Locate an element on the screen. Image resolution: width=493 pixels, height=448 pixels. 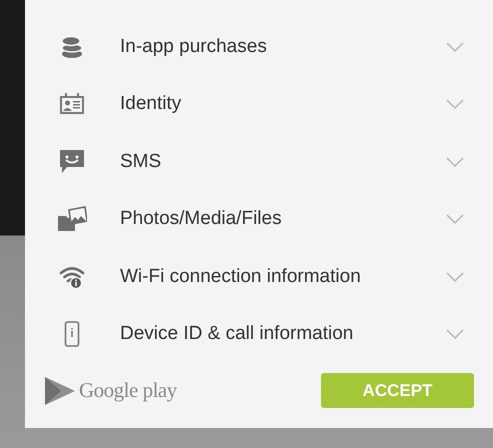
permission-label: Wi-Fi connection information is located at coordinates (241, 277).